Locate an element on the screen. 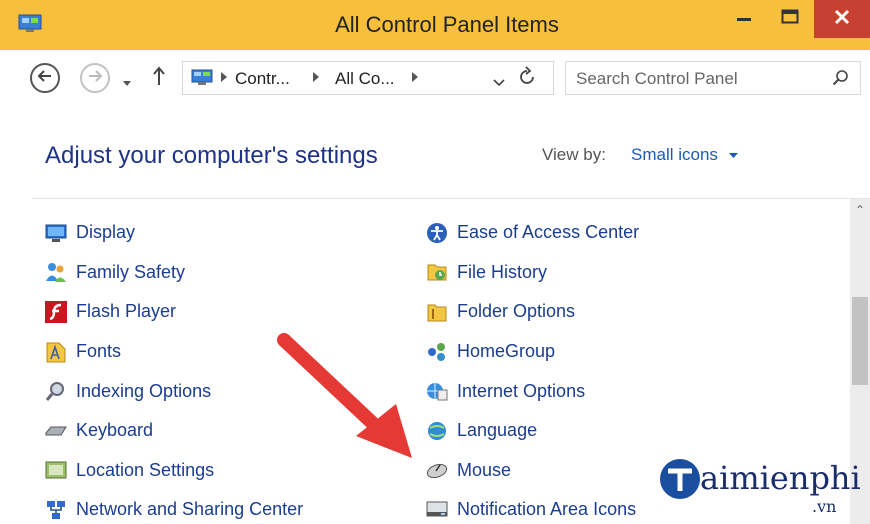  item-ease-of-access: Ease of Access Center is located at coordinates (532, 233).